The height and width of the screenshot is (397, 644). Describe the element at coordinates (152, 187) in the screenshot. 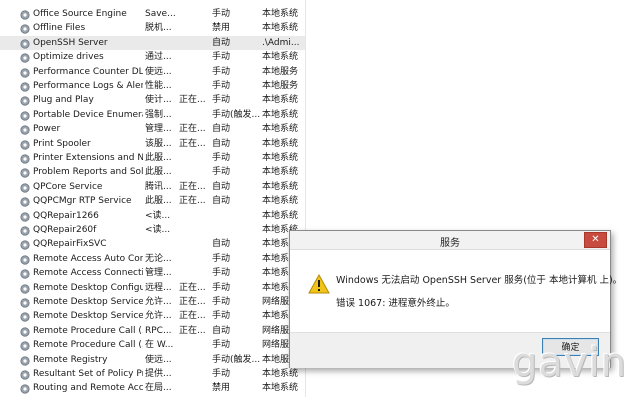

I see `service-row: QPCore Service 腾讯... 正在... 自动 本地系统` at that location.